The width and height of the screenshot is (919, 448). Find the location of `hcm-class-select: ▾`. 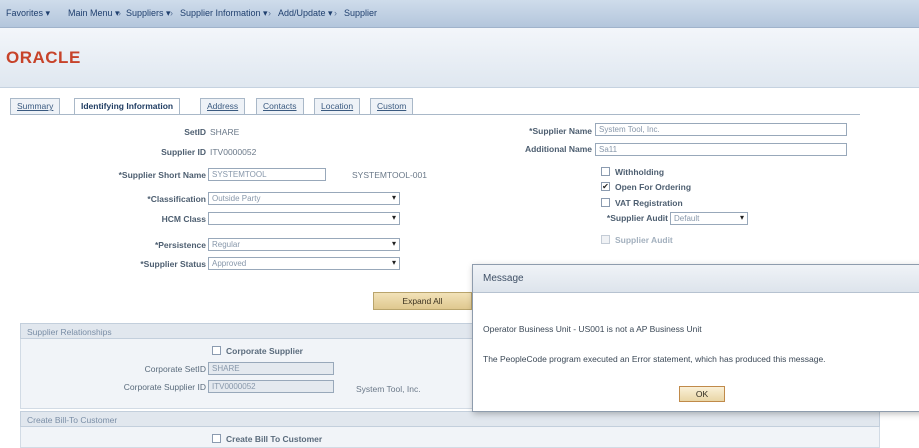

hcm-class-select: ▾ is located at coordinates (304, 218).